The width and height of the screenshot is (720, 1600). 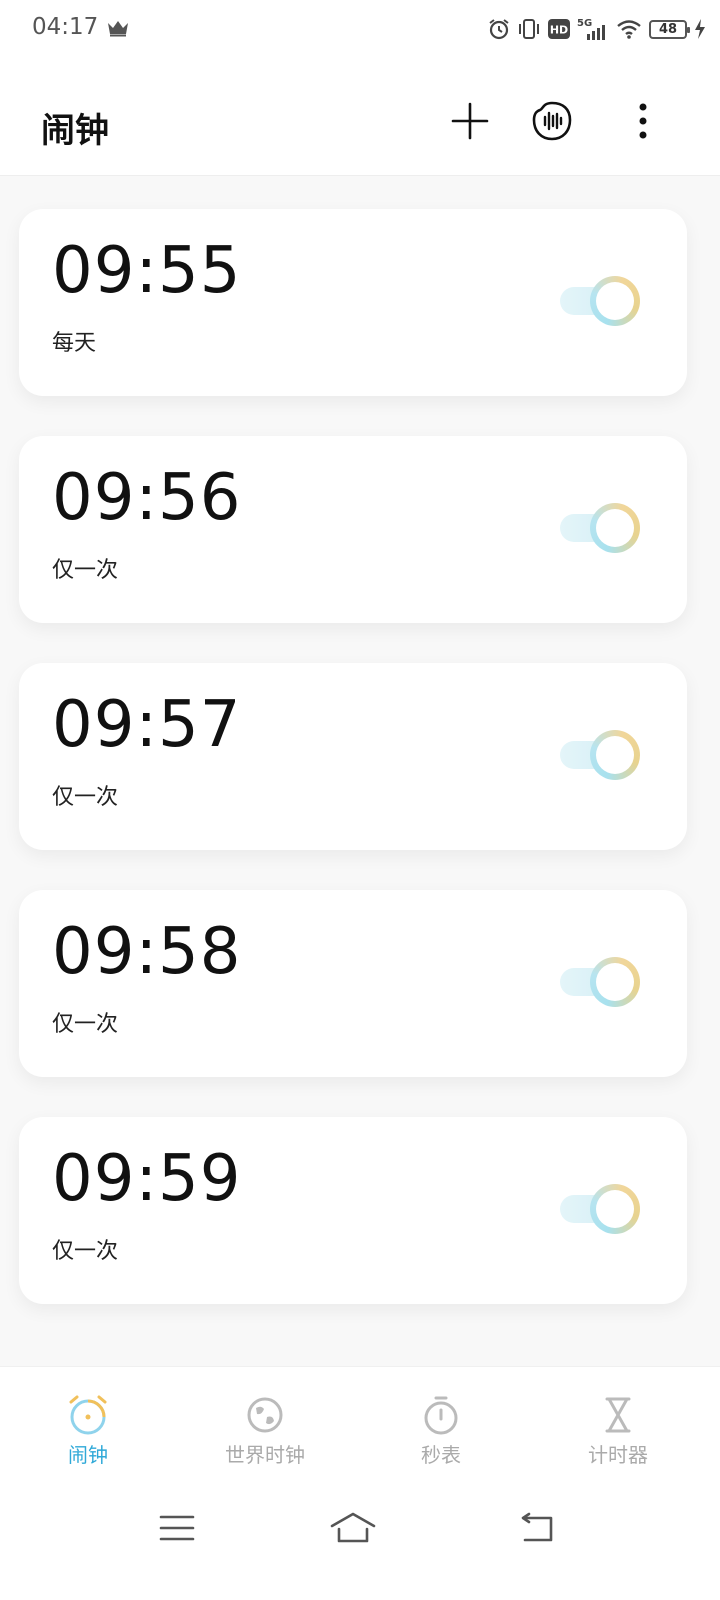 I want to click on tab-label: 秒表, so click(x=441, y=1455).